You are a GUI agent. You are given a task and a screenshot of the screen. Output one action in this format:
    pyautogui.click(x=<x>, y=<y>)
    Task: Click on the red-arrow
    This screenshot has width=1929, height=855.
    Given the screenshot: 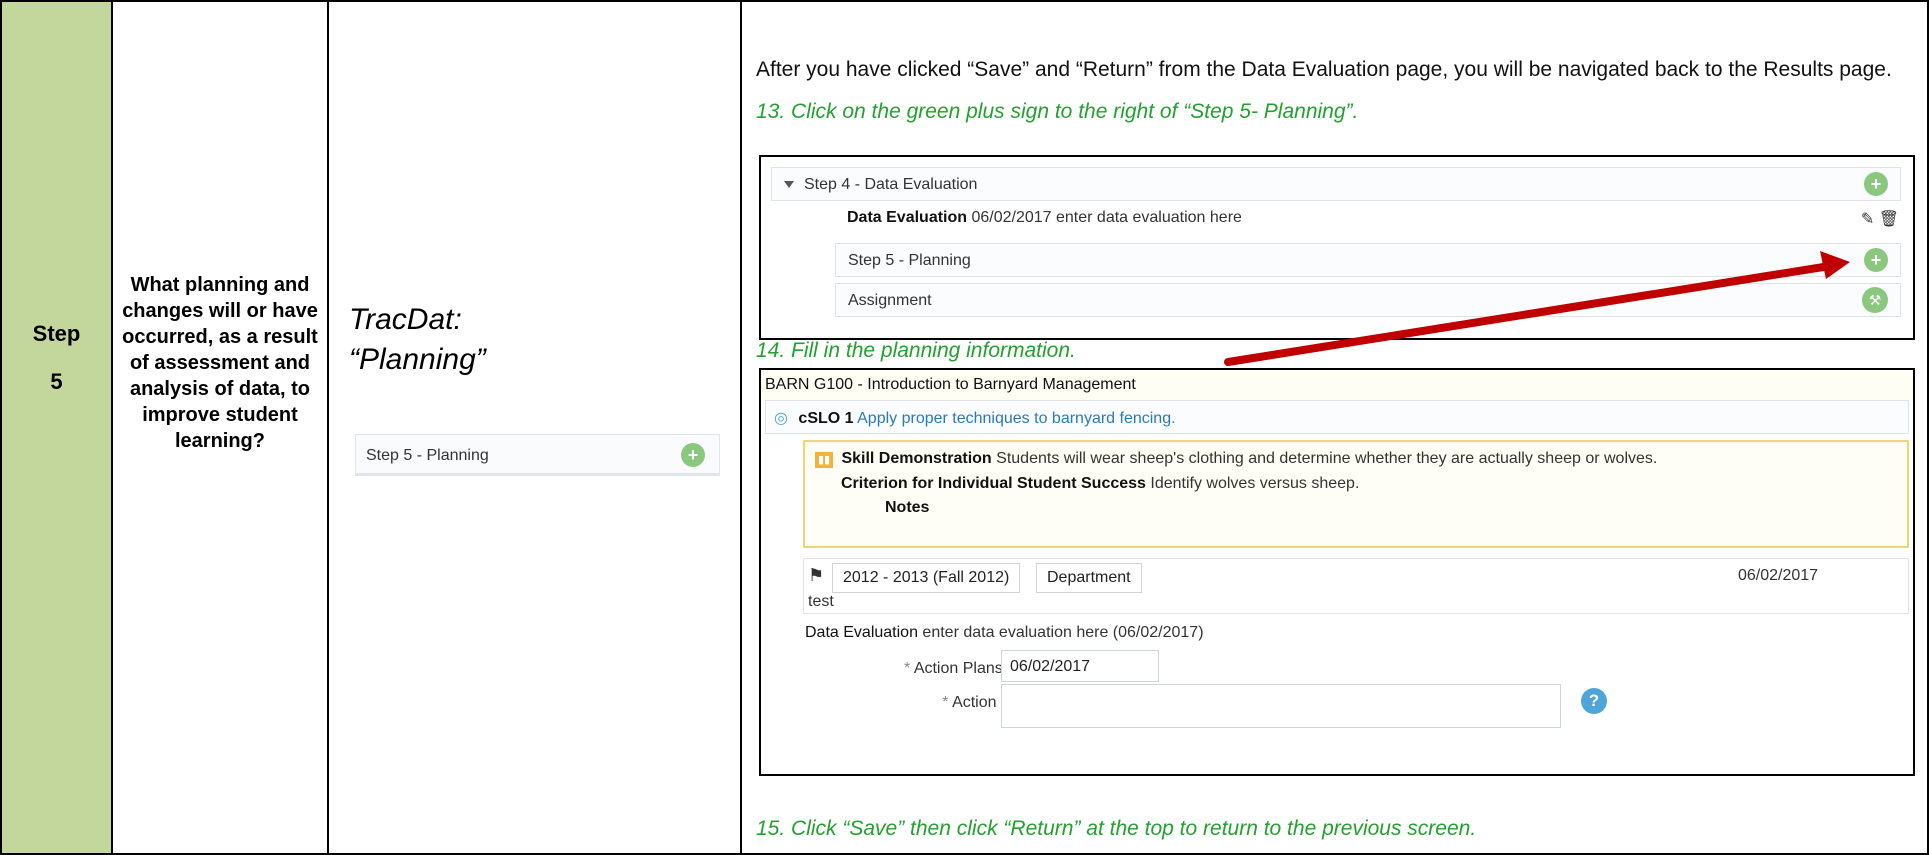 What is the action you would take?
    pyautogui.click(x=1537, y=308)
    